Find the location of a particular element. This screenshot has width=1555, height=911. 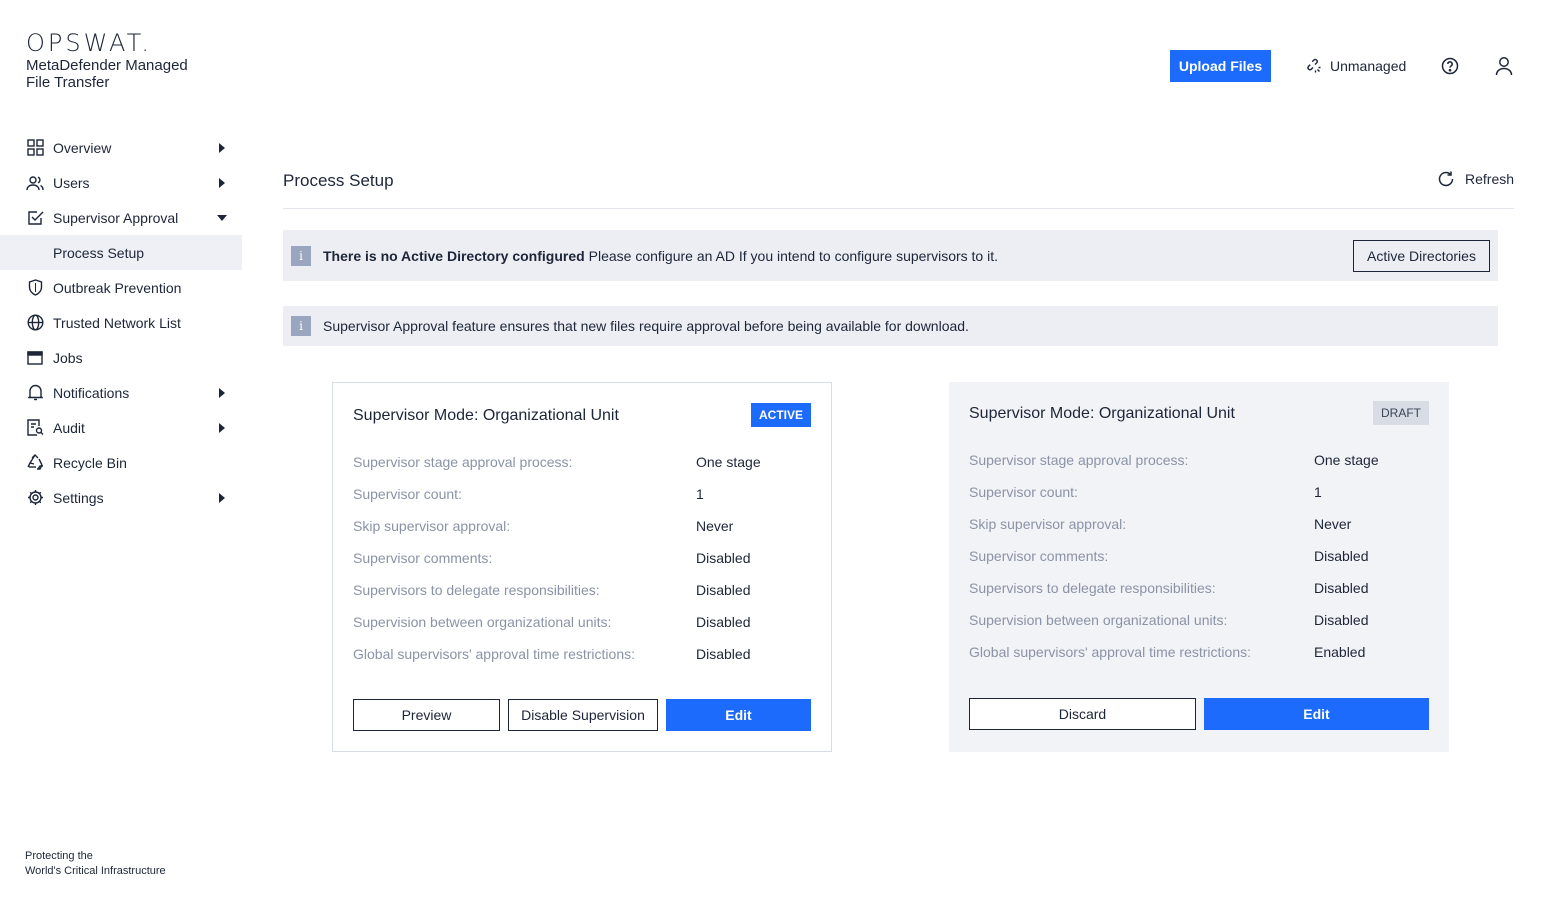

window-icon is located at coordinates (35, 358).